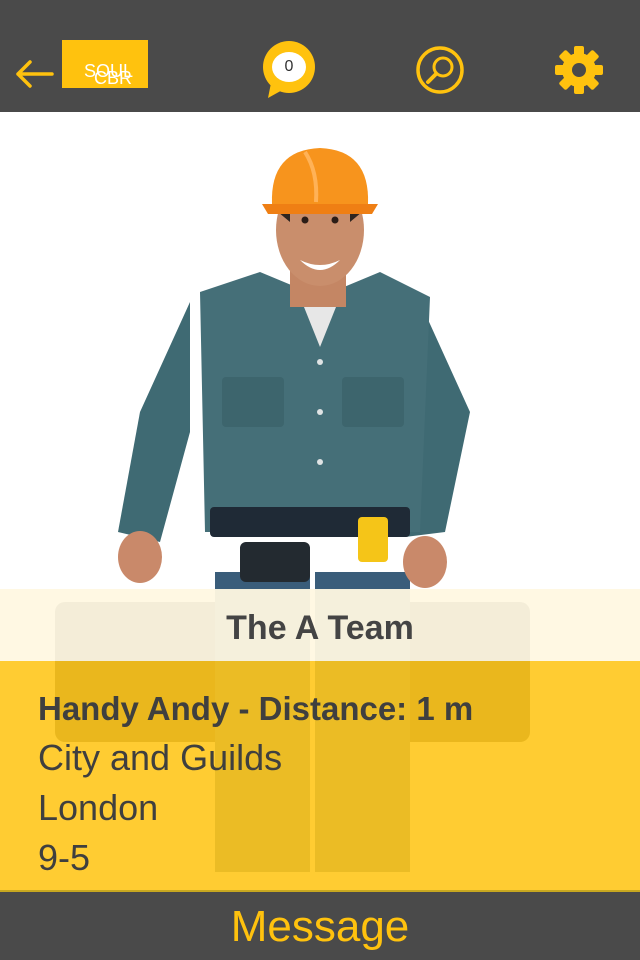 Image resolution: width=640 pixels, height=960 pixels. Describe the element at coordinates (98, 807) in the screenshot. I see `location: London` at that location.